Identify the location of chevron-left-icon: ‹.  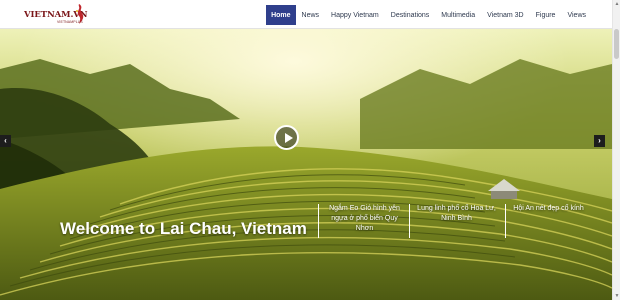
(5, 140).